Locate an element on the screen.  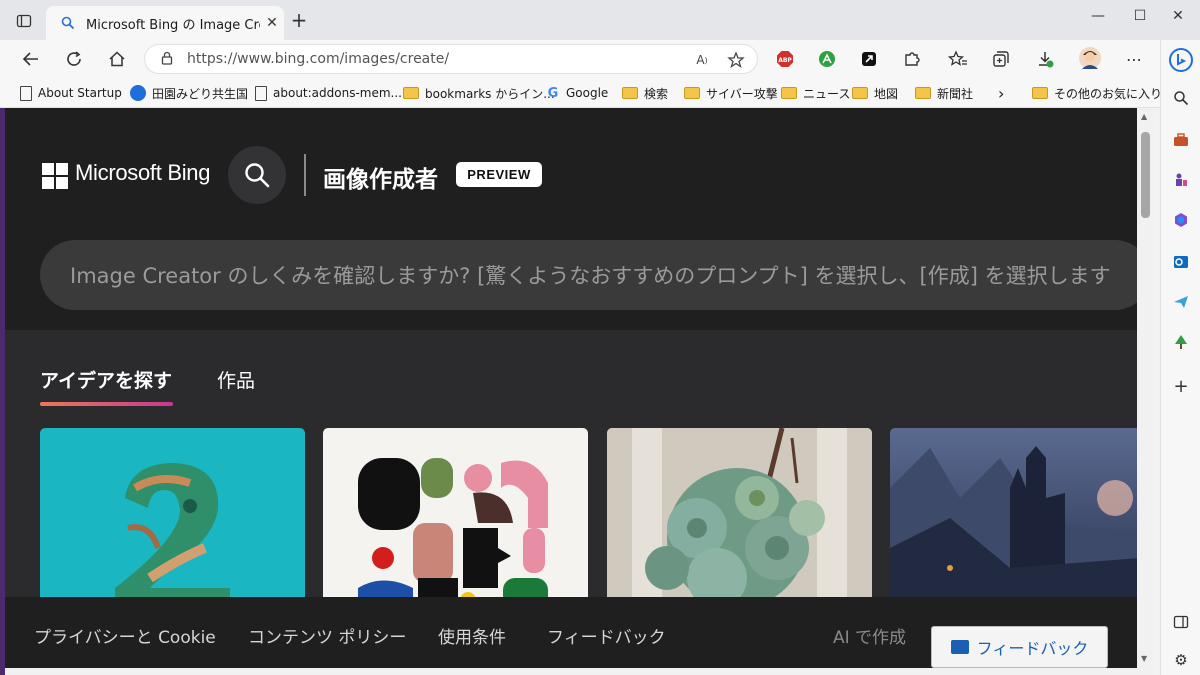
bookmarks-overflow-chevron-icon: › is located at coordinates (1001, 93).